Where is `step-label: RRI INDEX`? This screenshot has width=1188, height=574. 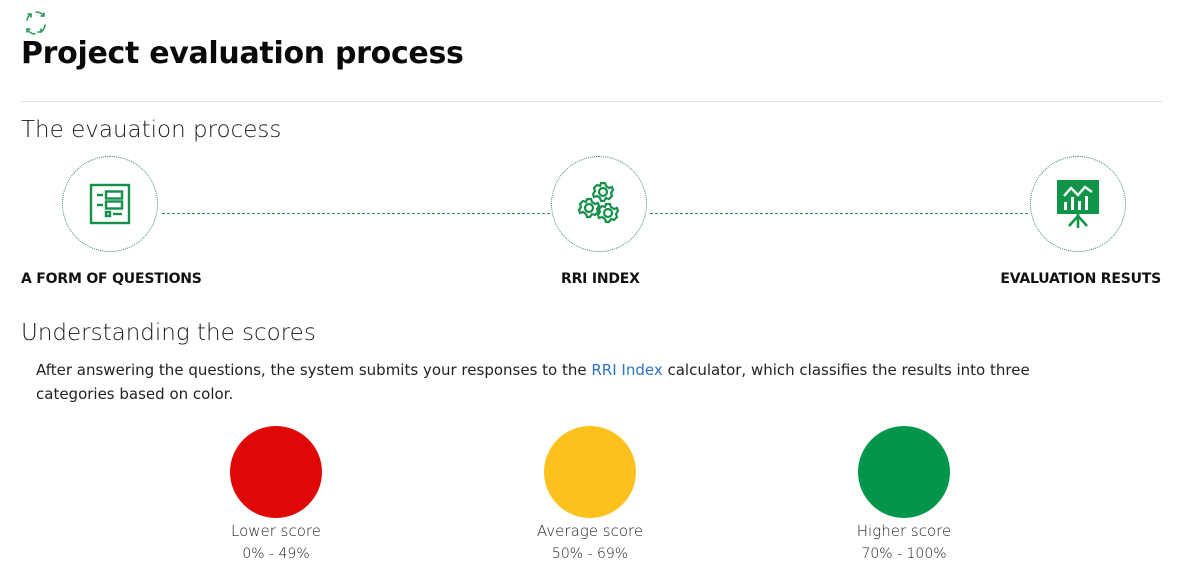
step-label: RRI INDEX is located at coordinates (600, 279).